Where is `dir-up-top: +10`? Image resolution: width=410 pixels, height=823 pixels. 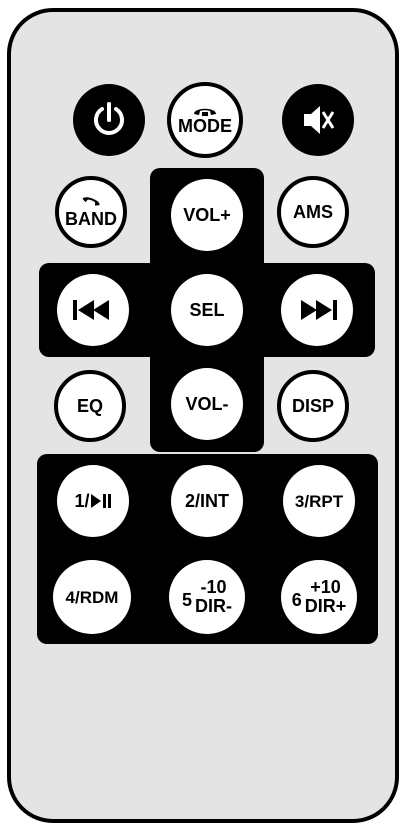
dir-up-top: +10 is located at coordinates (325, 587).